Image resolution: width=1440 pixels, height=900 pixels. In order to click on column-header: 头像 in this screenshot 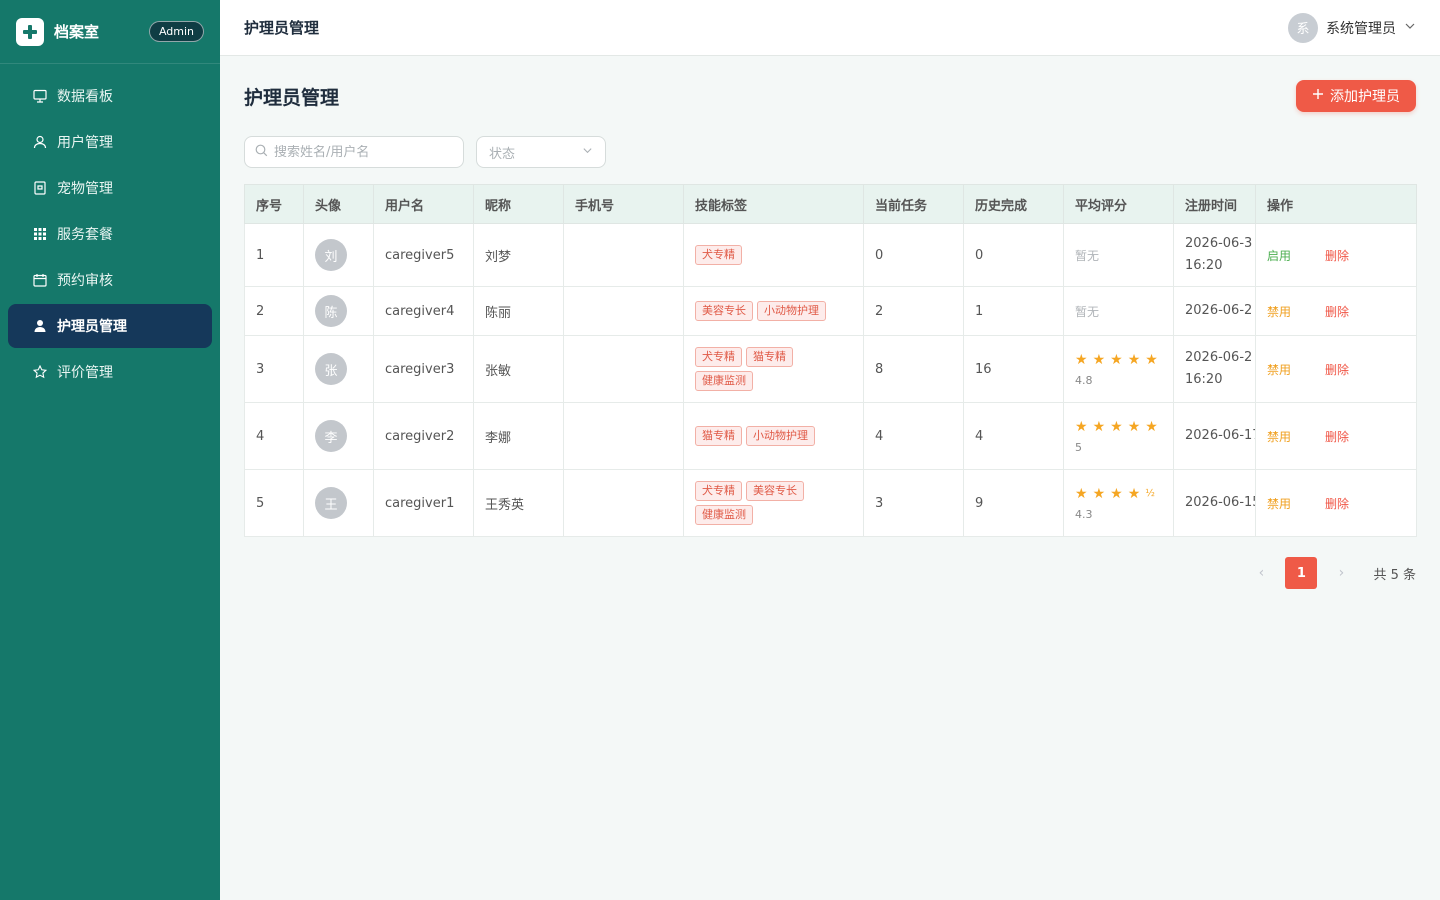, I will do `click(338, 204)`.